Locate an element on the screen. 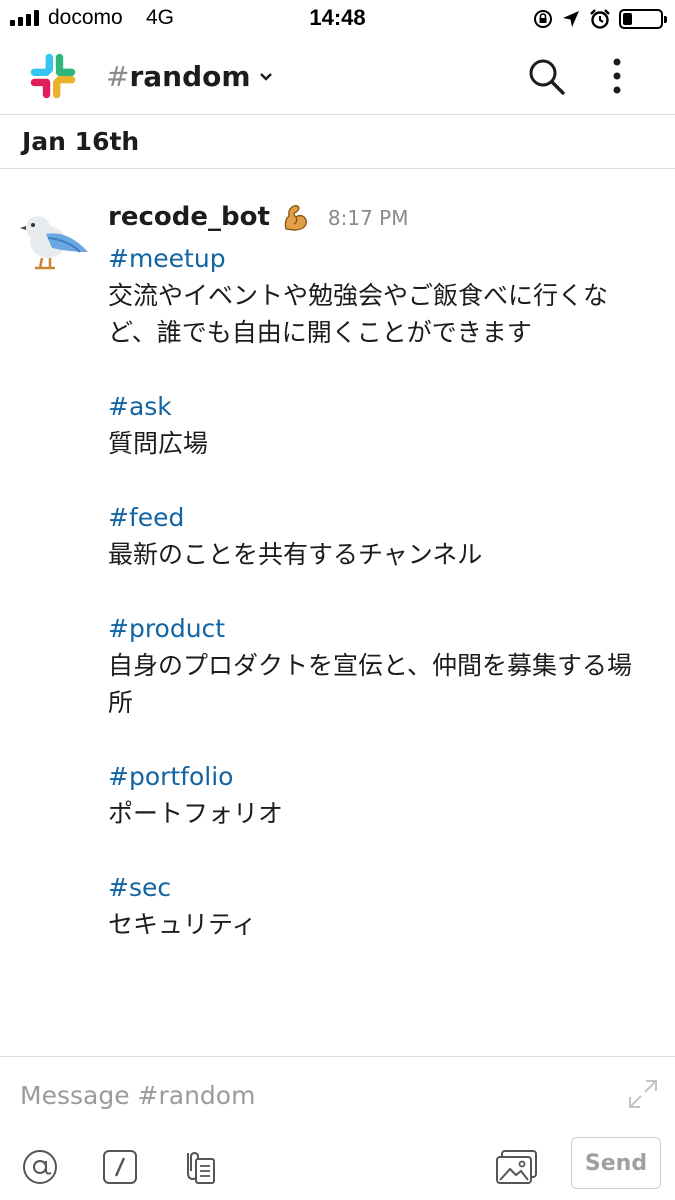 The width and height of the screenshot is (675, 1200). message-composer: Send is located at coordinates (337, 1128).